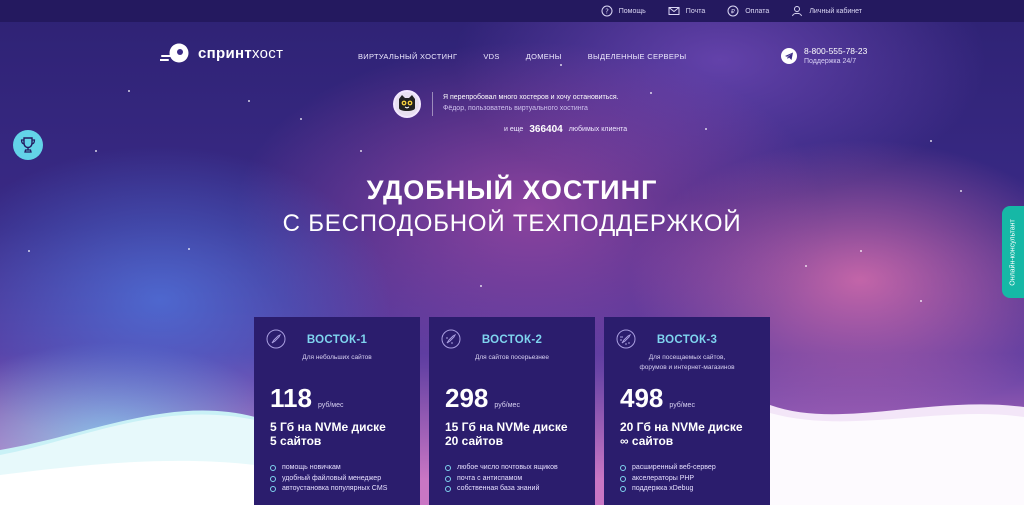 The width and height of the screenshot is (1024, 505). What do you see at coordinates (647, 441) in the screenshot?
I see `plan-sites: ∞ сайтов` at bounding box center [647, 441].